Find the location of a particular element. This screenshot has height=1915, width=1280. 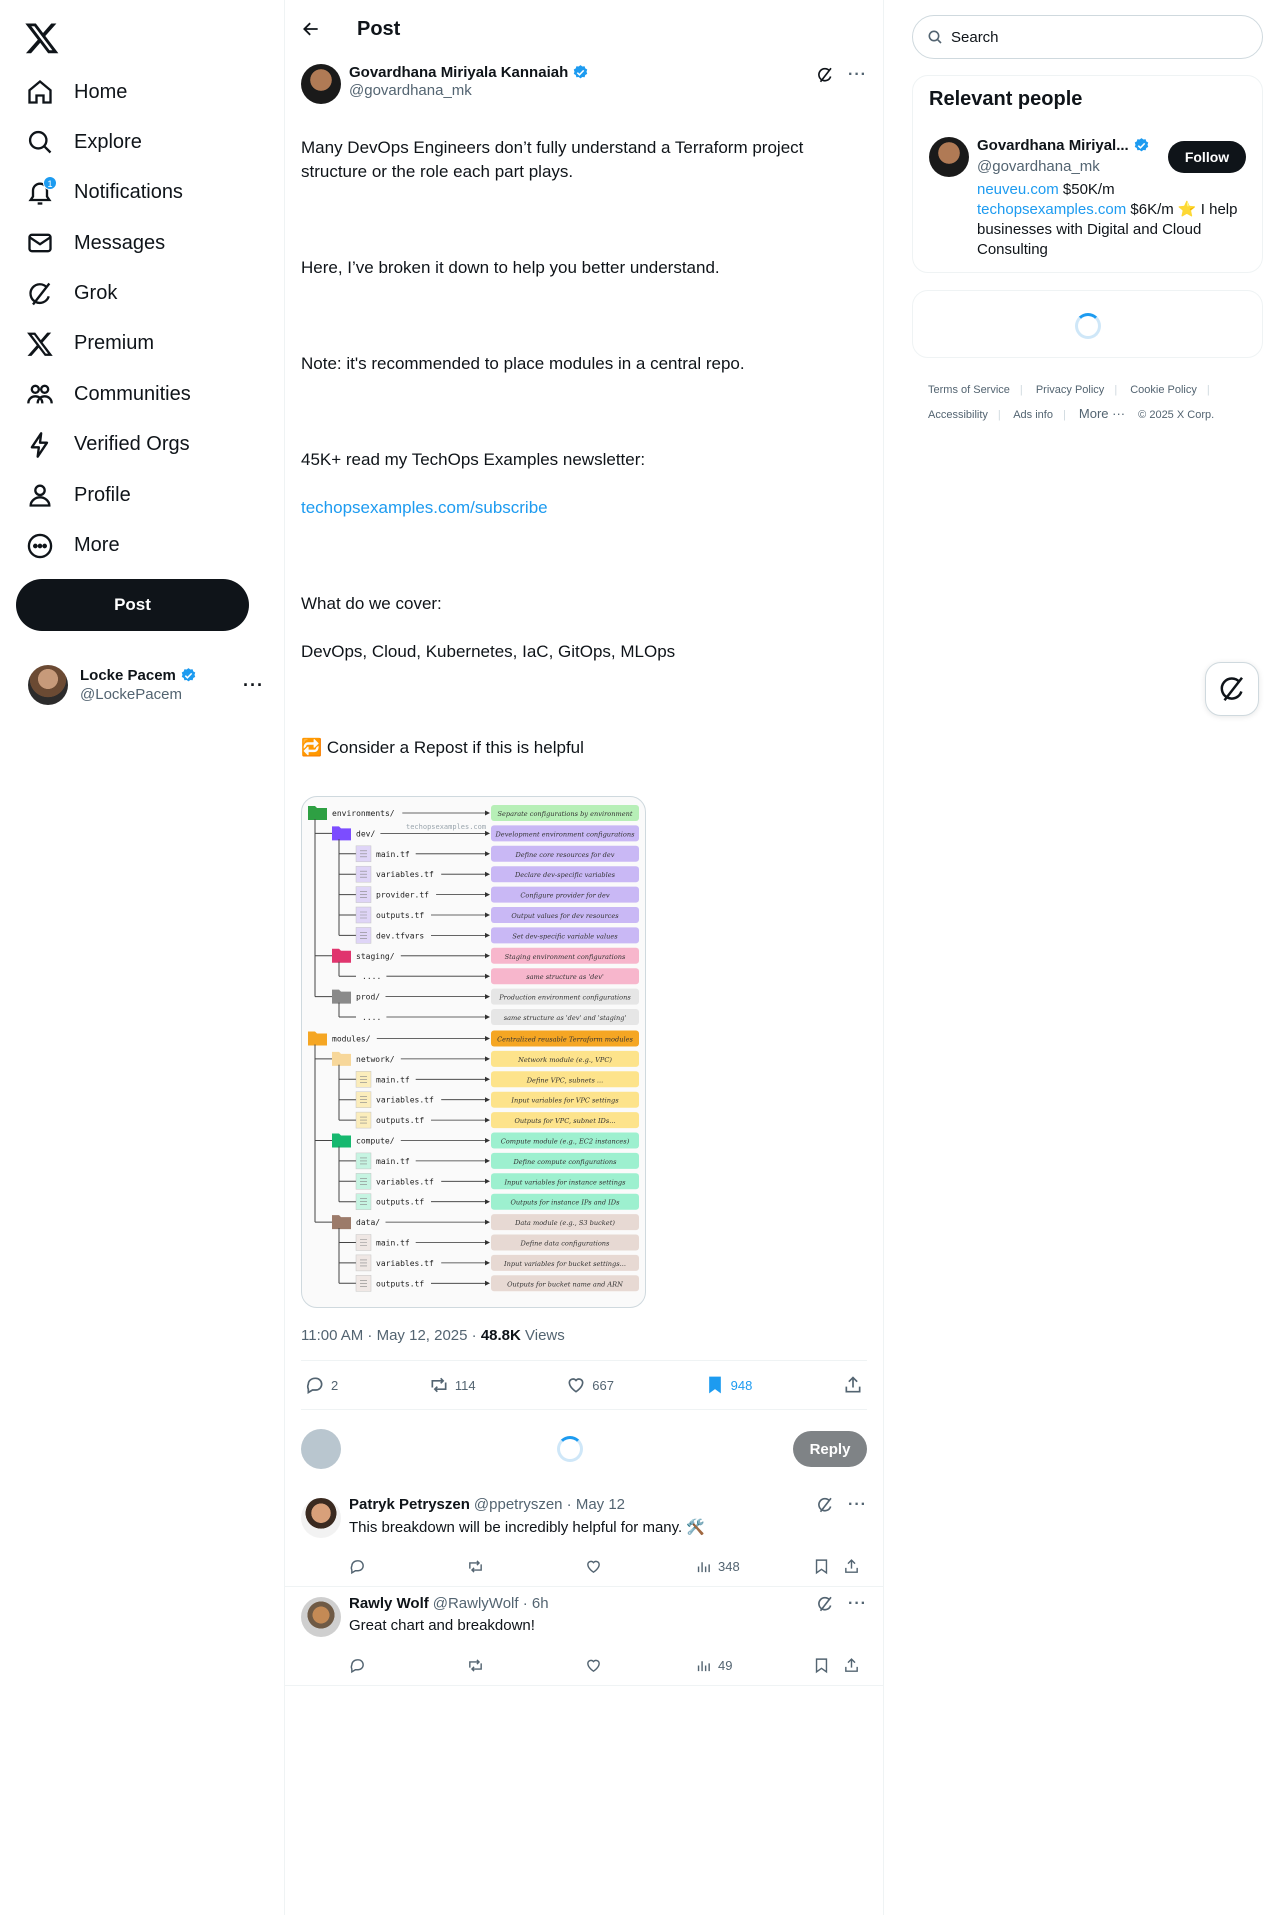

description-text: Define compute configurations is located at coordinates (564, 1162).